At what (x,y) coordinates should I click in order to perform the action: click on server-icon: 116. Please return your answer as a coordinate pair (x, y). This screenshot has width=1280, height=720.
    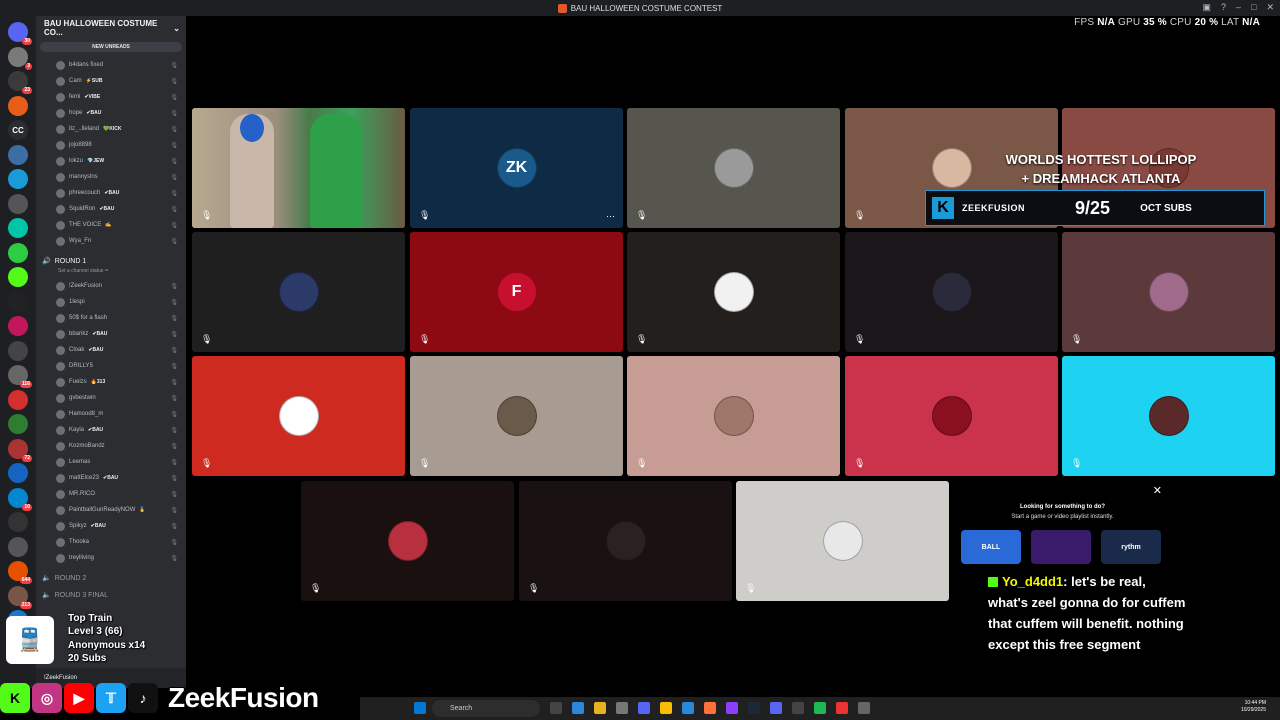
    Looking at the image, I should click on (20, 376).